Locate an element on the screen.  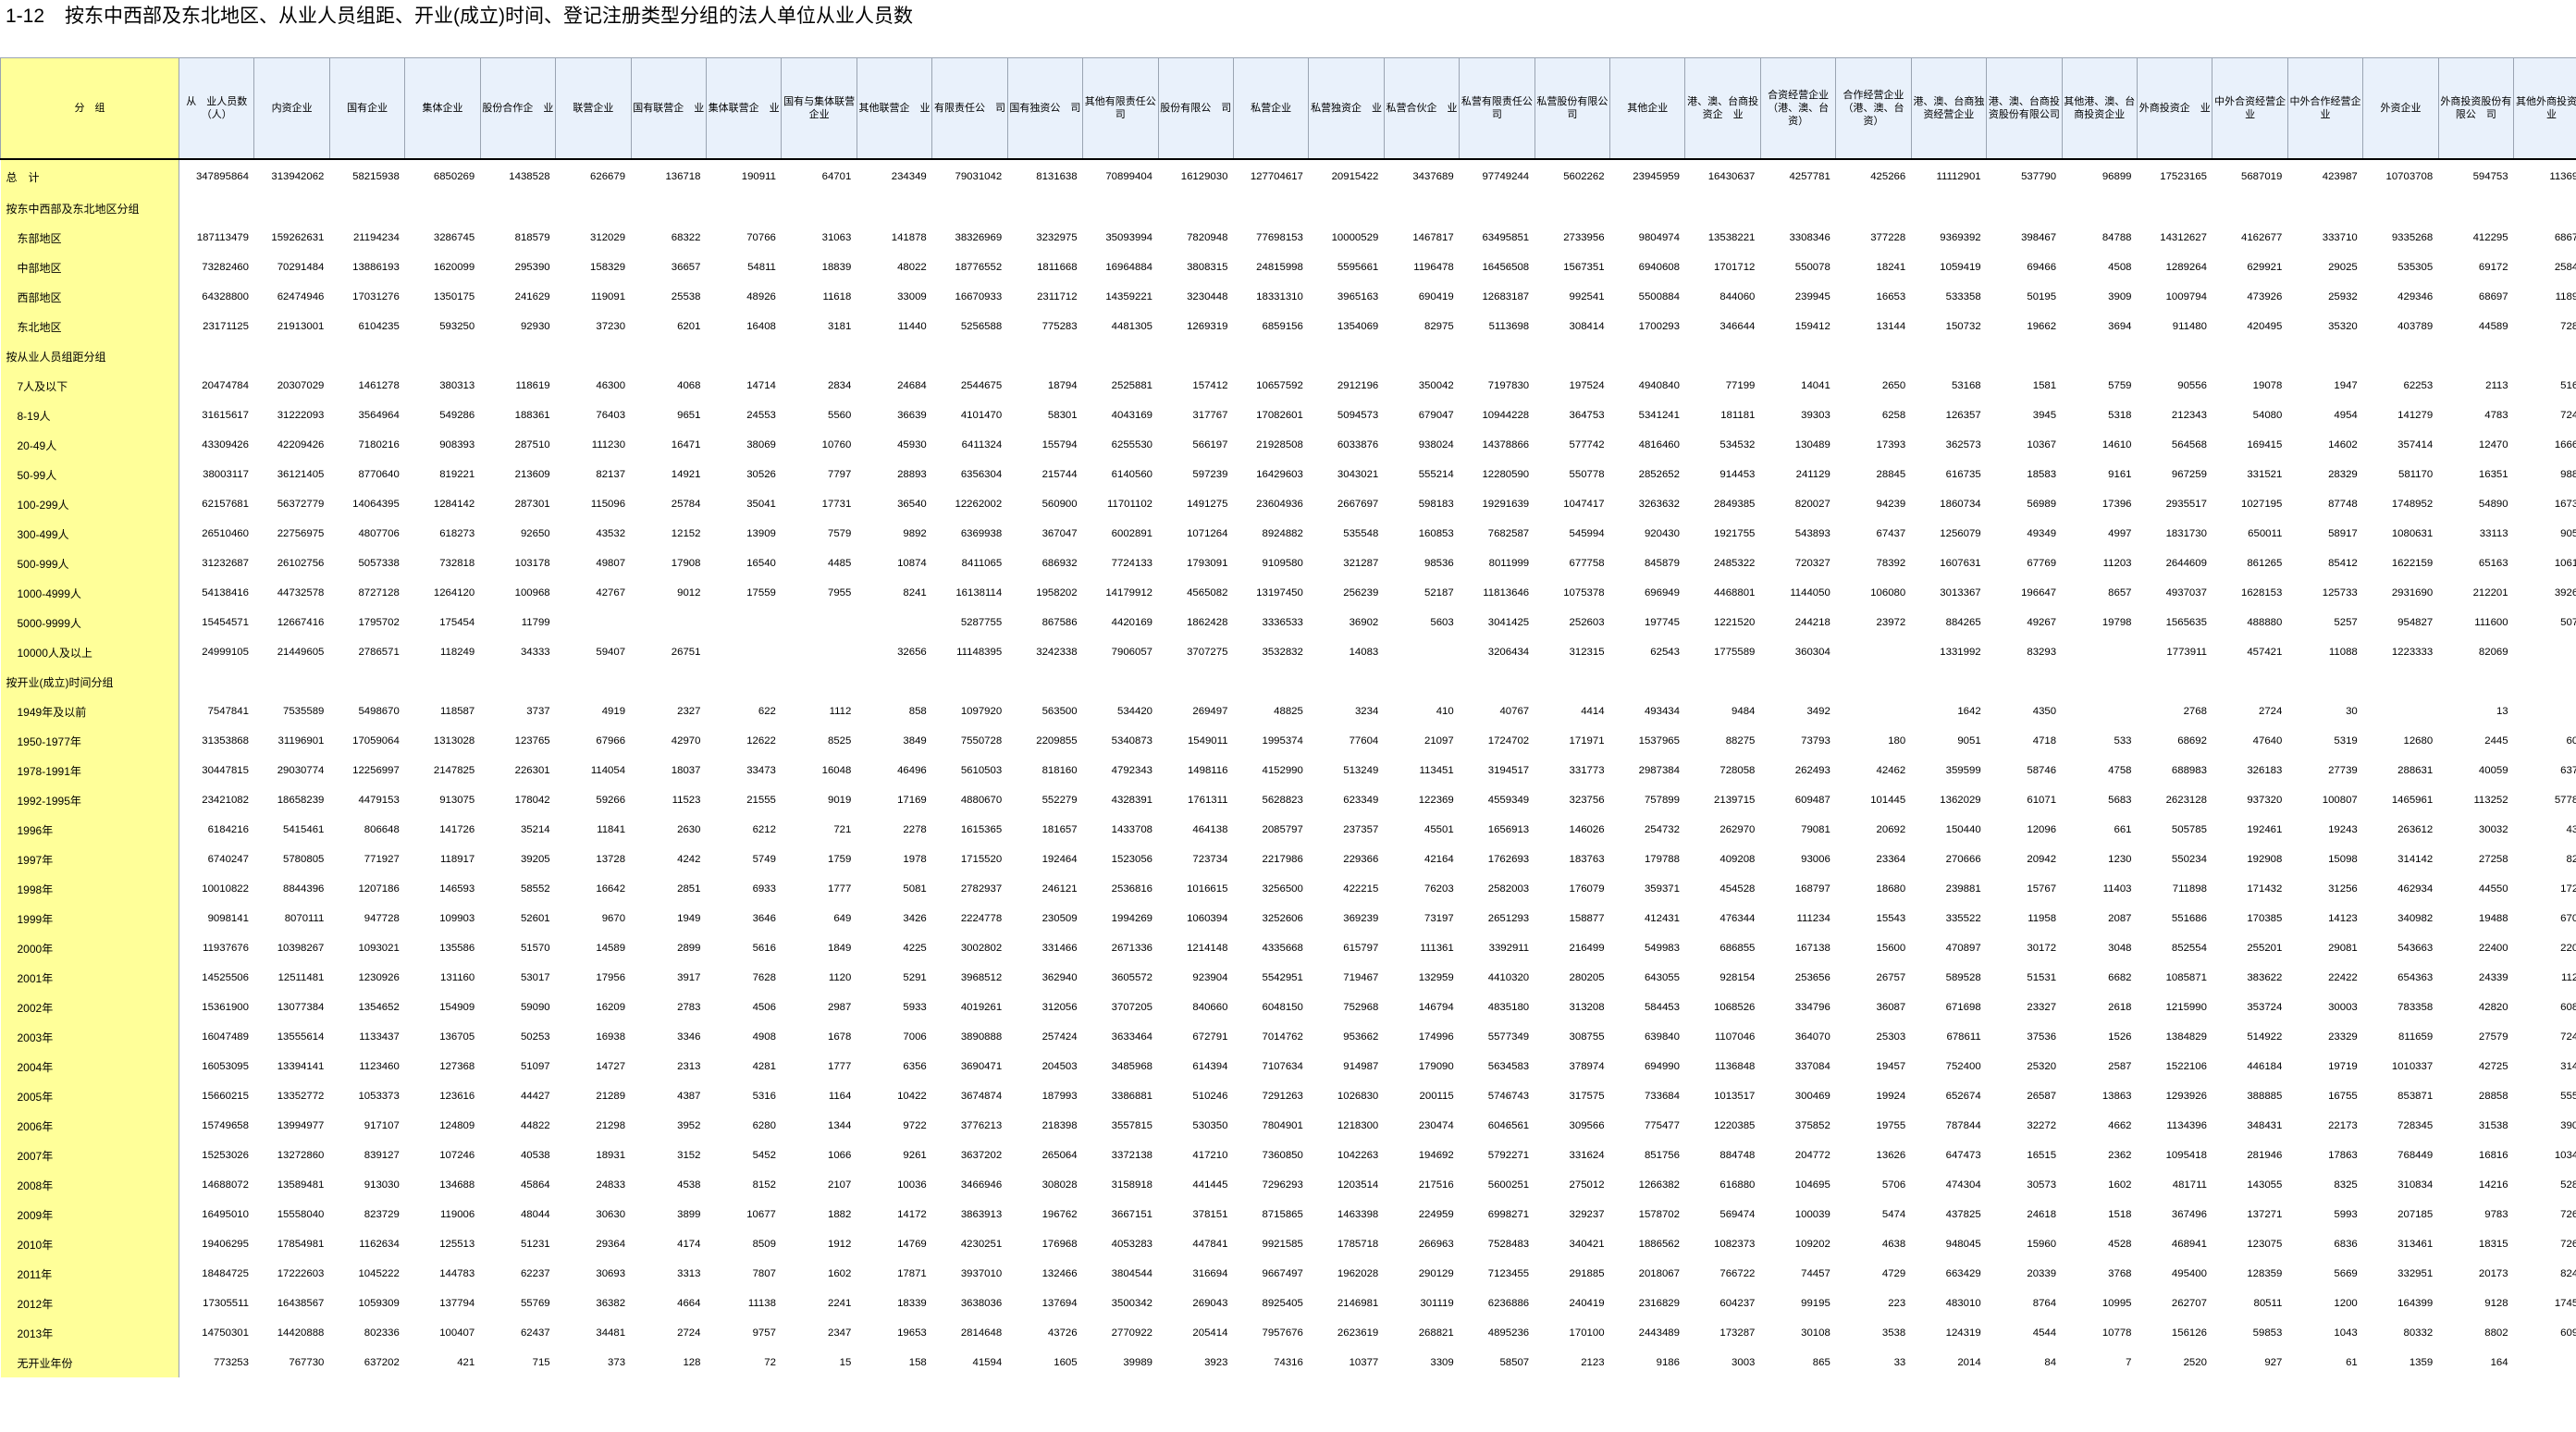
table-cell: 5257 is located at coordinates (2346, 623).